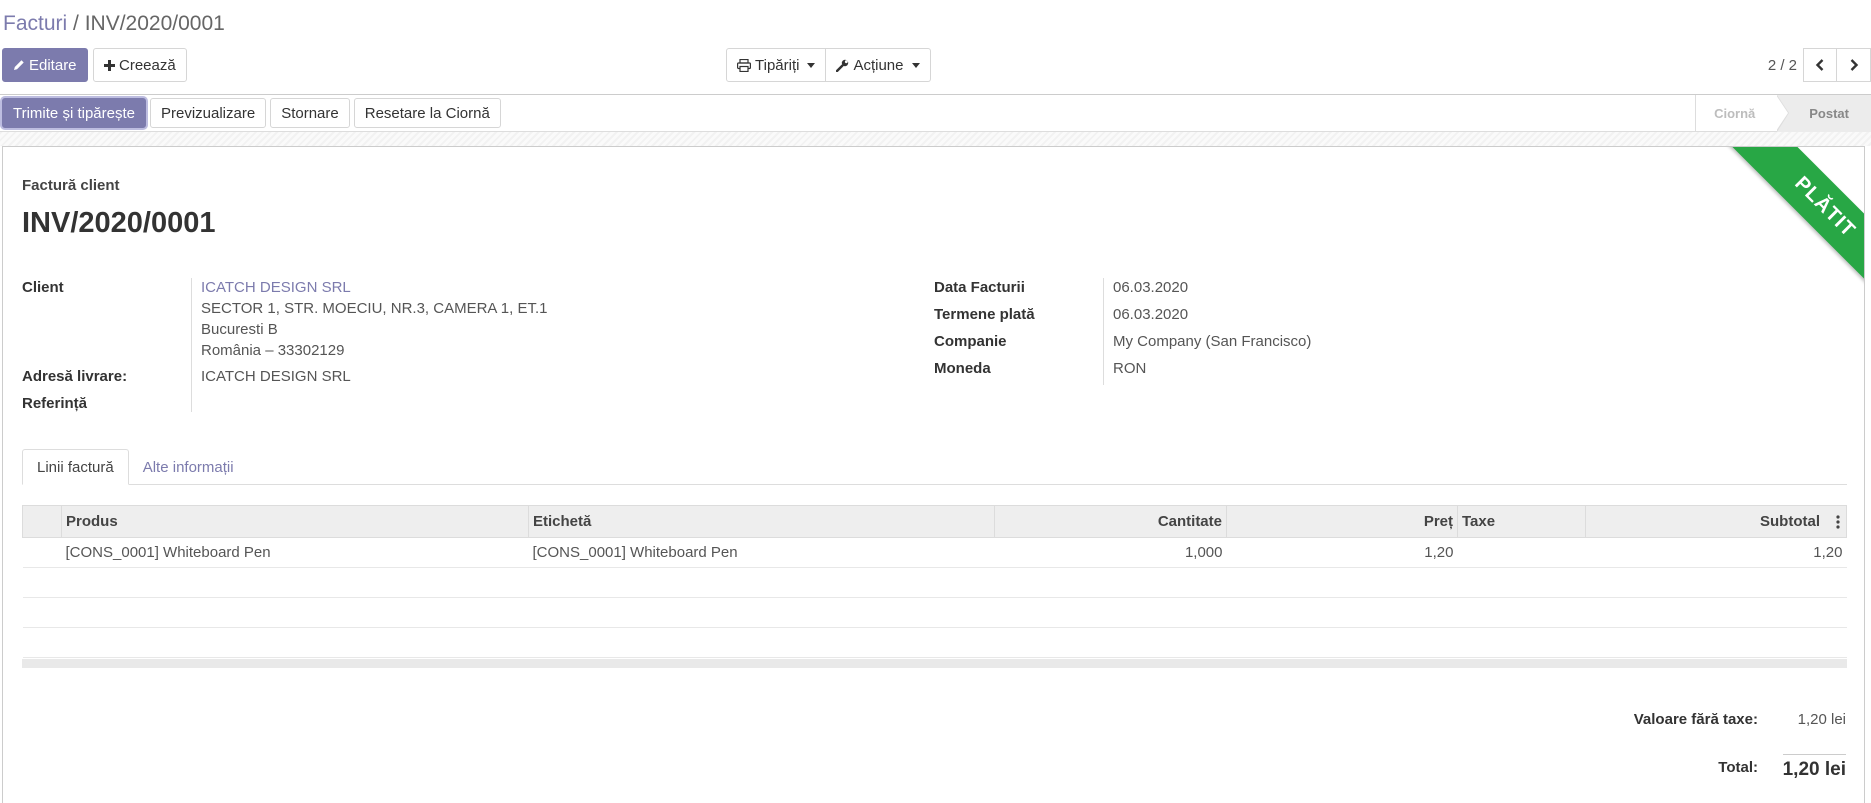  I want to click on untaxed-amount-label: Valoare fără taxe:, so click(1695, 719).